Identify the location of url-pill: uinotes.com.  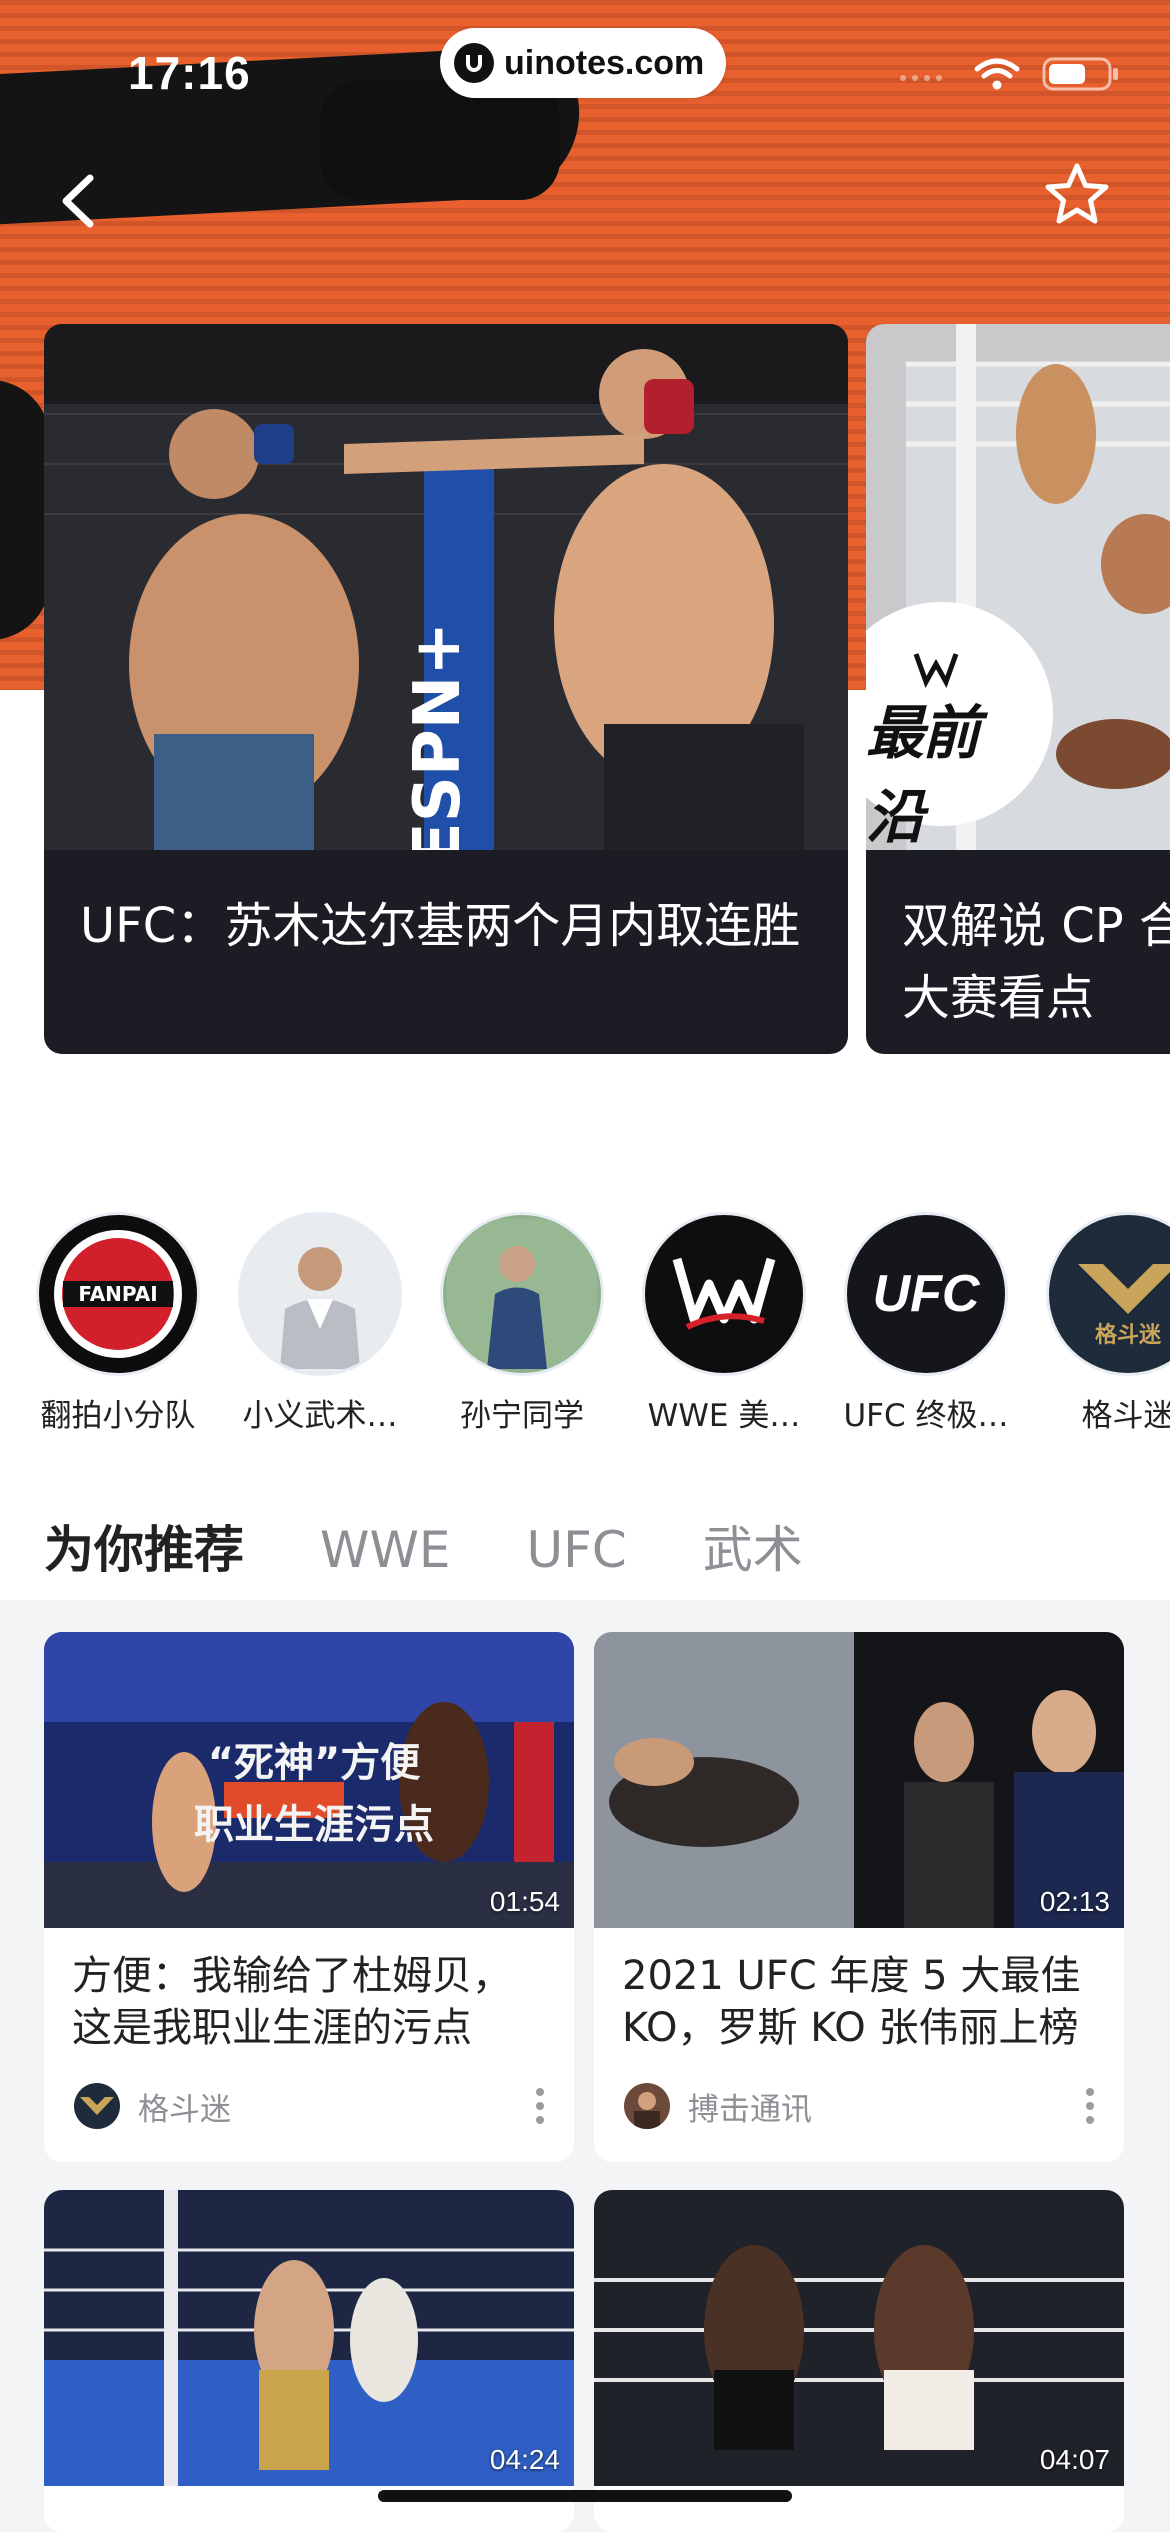
(583, 63).